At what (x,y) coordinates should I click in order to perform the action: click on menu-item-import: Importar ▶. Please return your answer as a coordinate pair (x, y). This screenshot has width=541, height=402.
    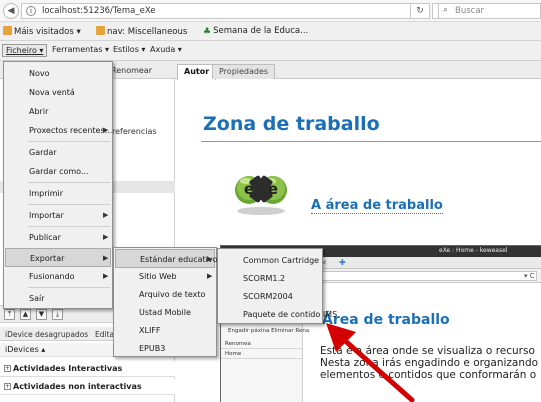
    Looking at the image, I should click on (58, 215).